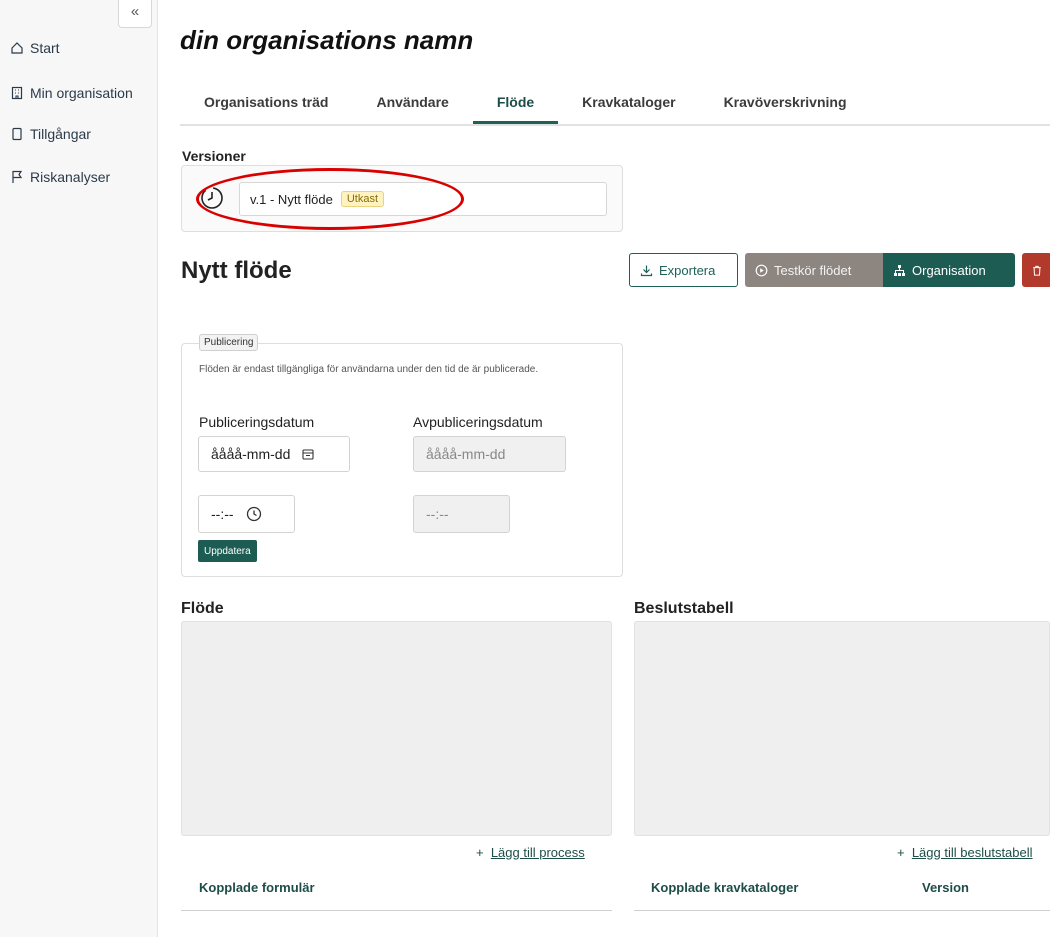 The width and height of the screenshot is (1050, 937). Describe the element at coordinates (972, 852) in the screenshot. I see `add-decision-table-label: Lägg till beslutstabell` at that location.